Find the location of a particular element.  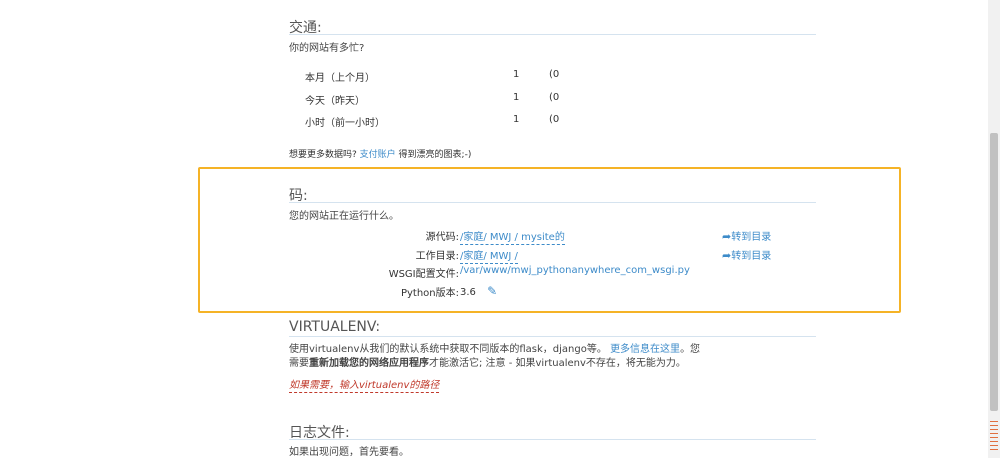

traffic-row-label: 小时（前一小时） is located at coordinates (345, 123).